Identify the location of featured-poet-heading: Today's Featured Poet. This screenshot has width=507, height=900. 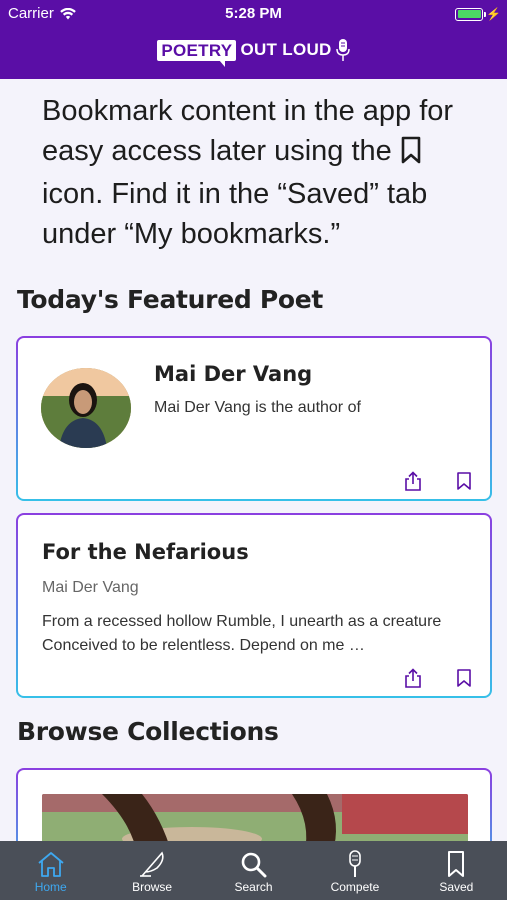
(170, 299).